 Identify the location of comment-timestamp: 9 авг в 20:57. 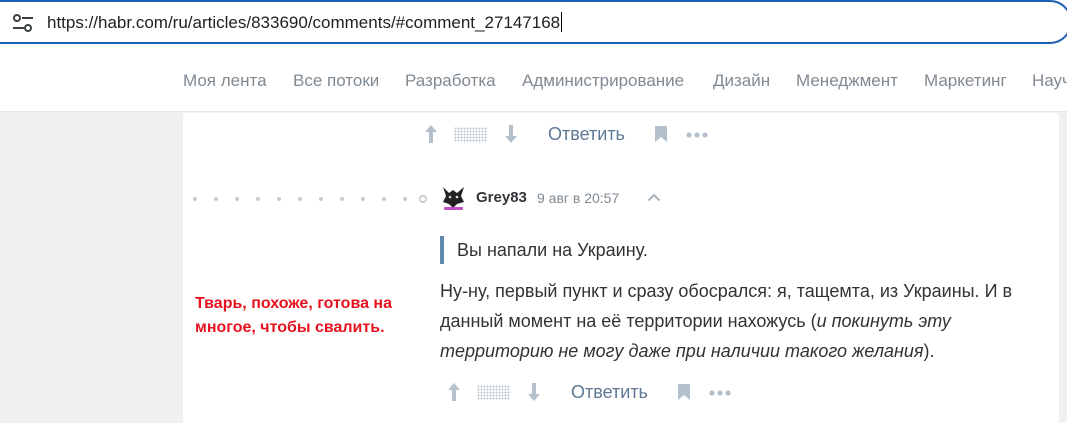
(578, 198).